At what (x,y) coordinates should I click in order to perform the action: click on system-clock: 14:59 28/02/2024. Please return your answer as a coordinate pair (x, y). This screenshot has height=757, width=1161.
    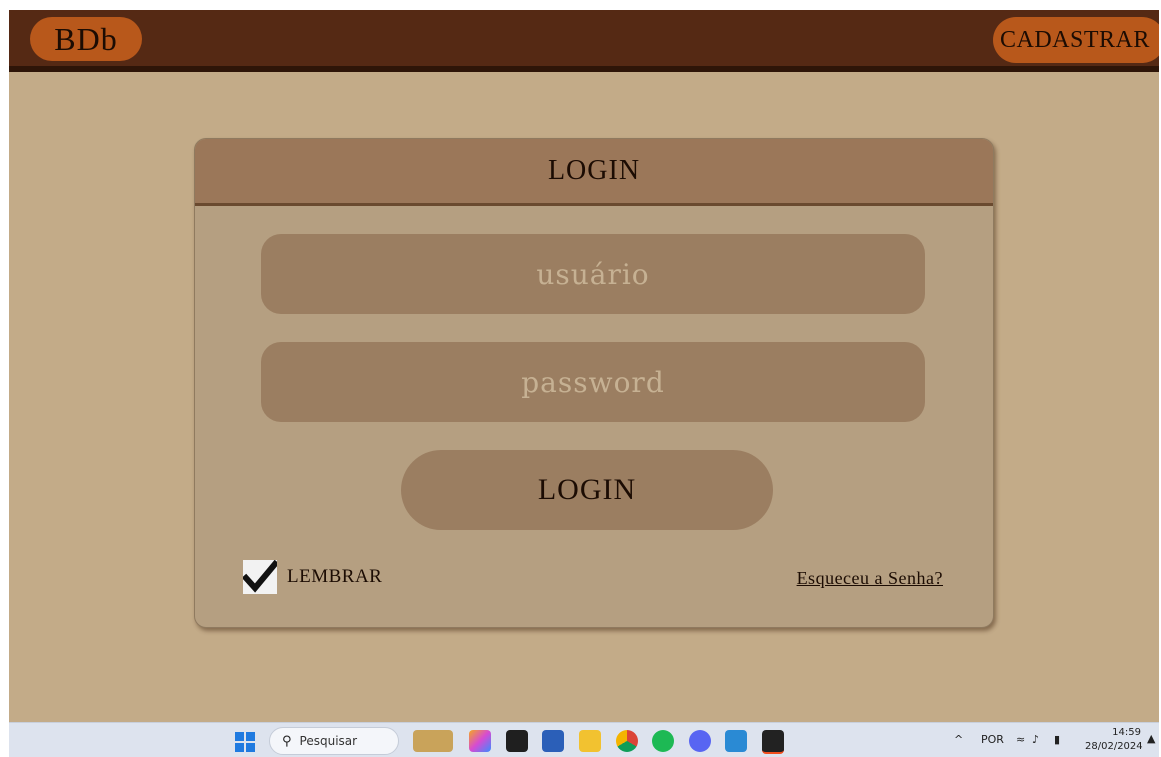
    Looking at the image, I should click on (1114, 740).